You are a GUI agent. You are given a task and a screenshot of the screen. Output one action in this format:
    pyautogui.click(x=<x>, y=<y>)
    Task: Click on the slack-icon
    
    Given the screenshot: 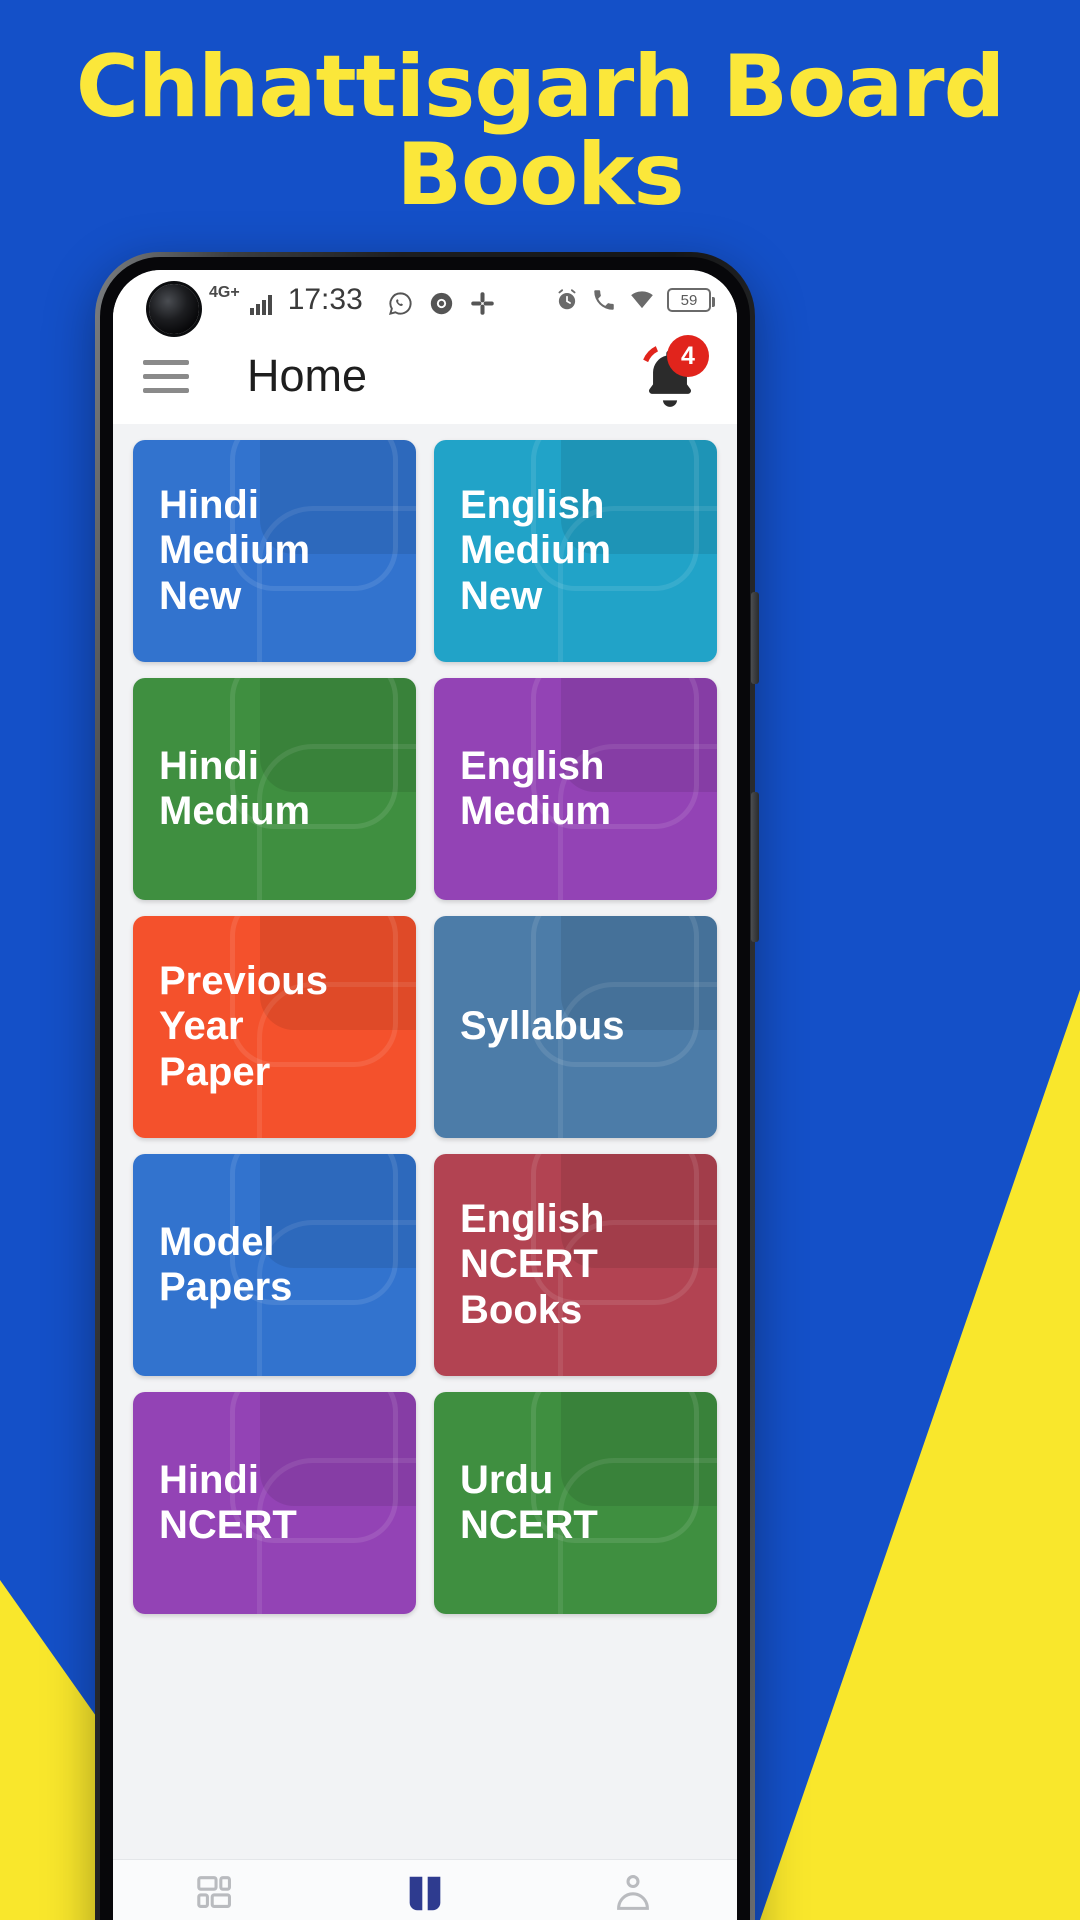 What is the action you would take?
    pyautogui.click(x=482, y=303)
    